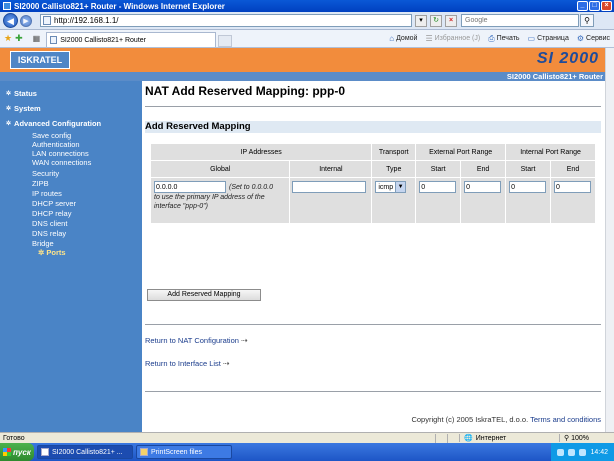 This screenshot has width=614, height=461. What do you see at coordinates (204, 295) in the screenshot?
I see `add-reserved-mapping-button: Add Reserved Mapping` at bounding box center [204, 295].